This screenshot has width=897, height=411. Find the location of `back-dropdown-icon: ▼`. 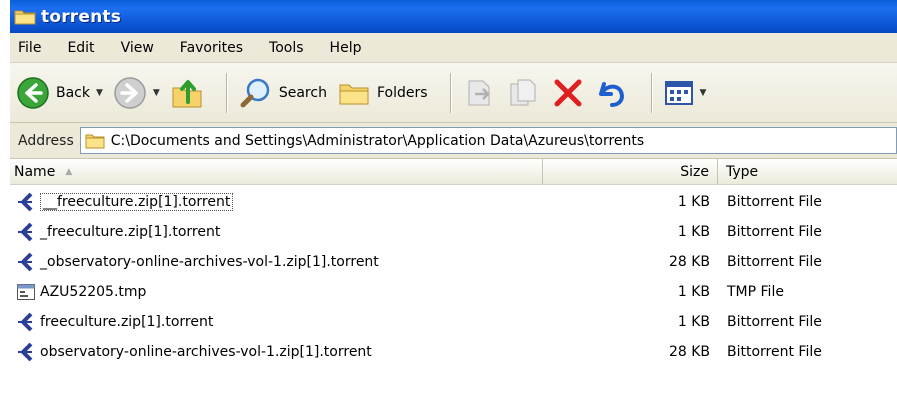

back-dropdown-icon: ▼ is located at coordinates (99, 93).